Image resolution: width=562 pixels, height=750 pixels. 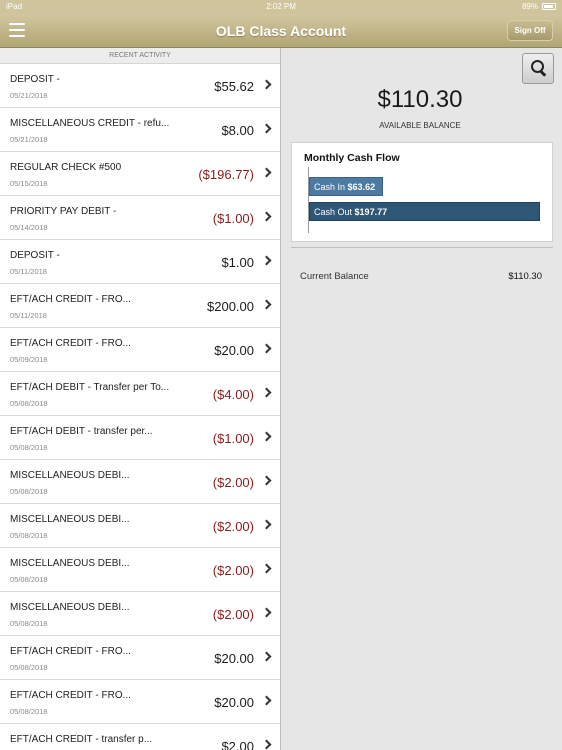 I want to click on transaction-amount: $8.00, so click(x=237, y=130).